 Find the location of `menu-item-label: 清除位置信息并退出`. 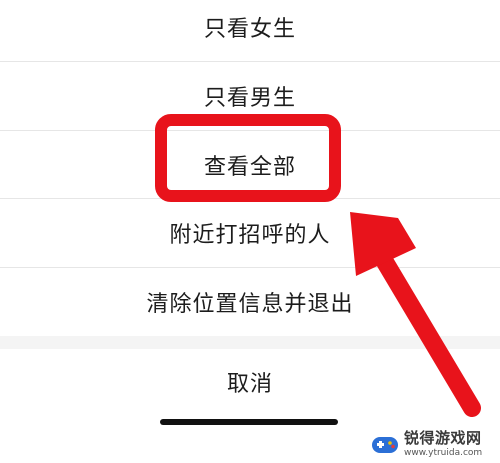

menu-item-label: 清除位置信息并退出 is located at coordinates (250, 304).